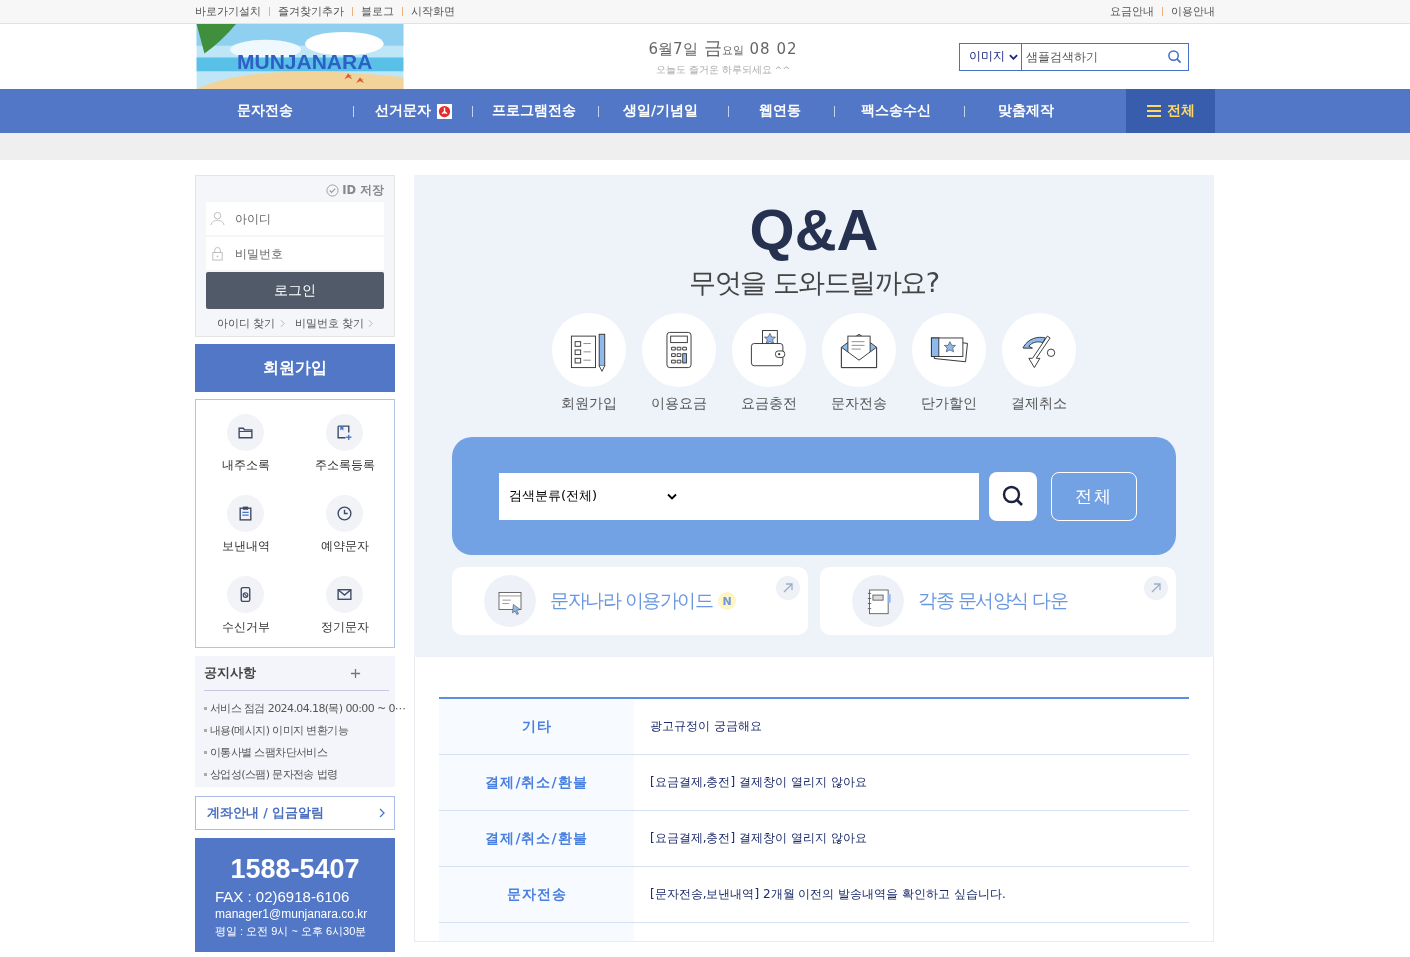  I want to click on greeting-text: 오늘도 즐거운 하루되세요 ^^, so click(723, 70).